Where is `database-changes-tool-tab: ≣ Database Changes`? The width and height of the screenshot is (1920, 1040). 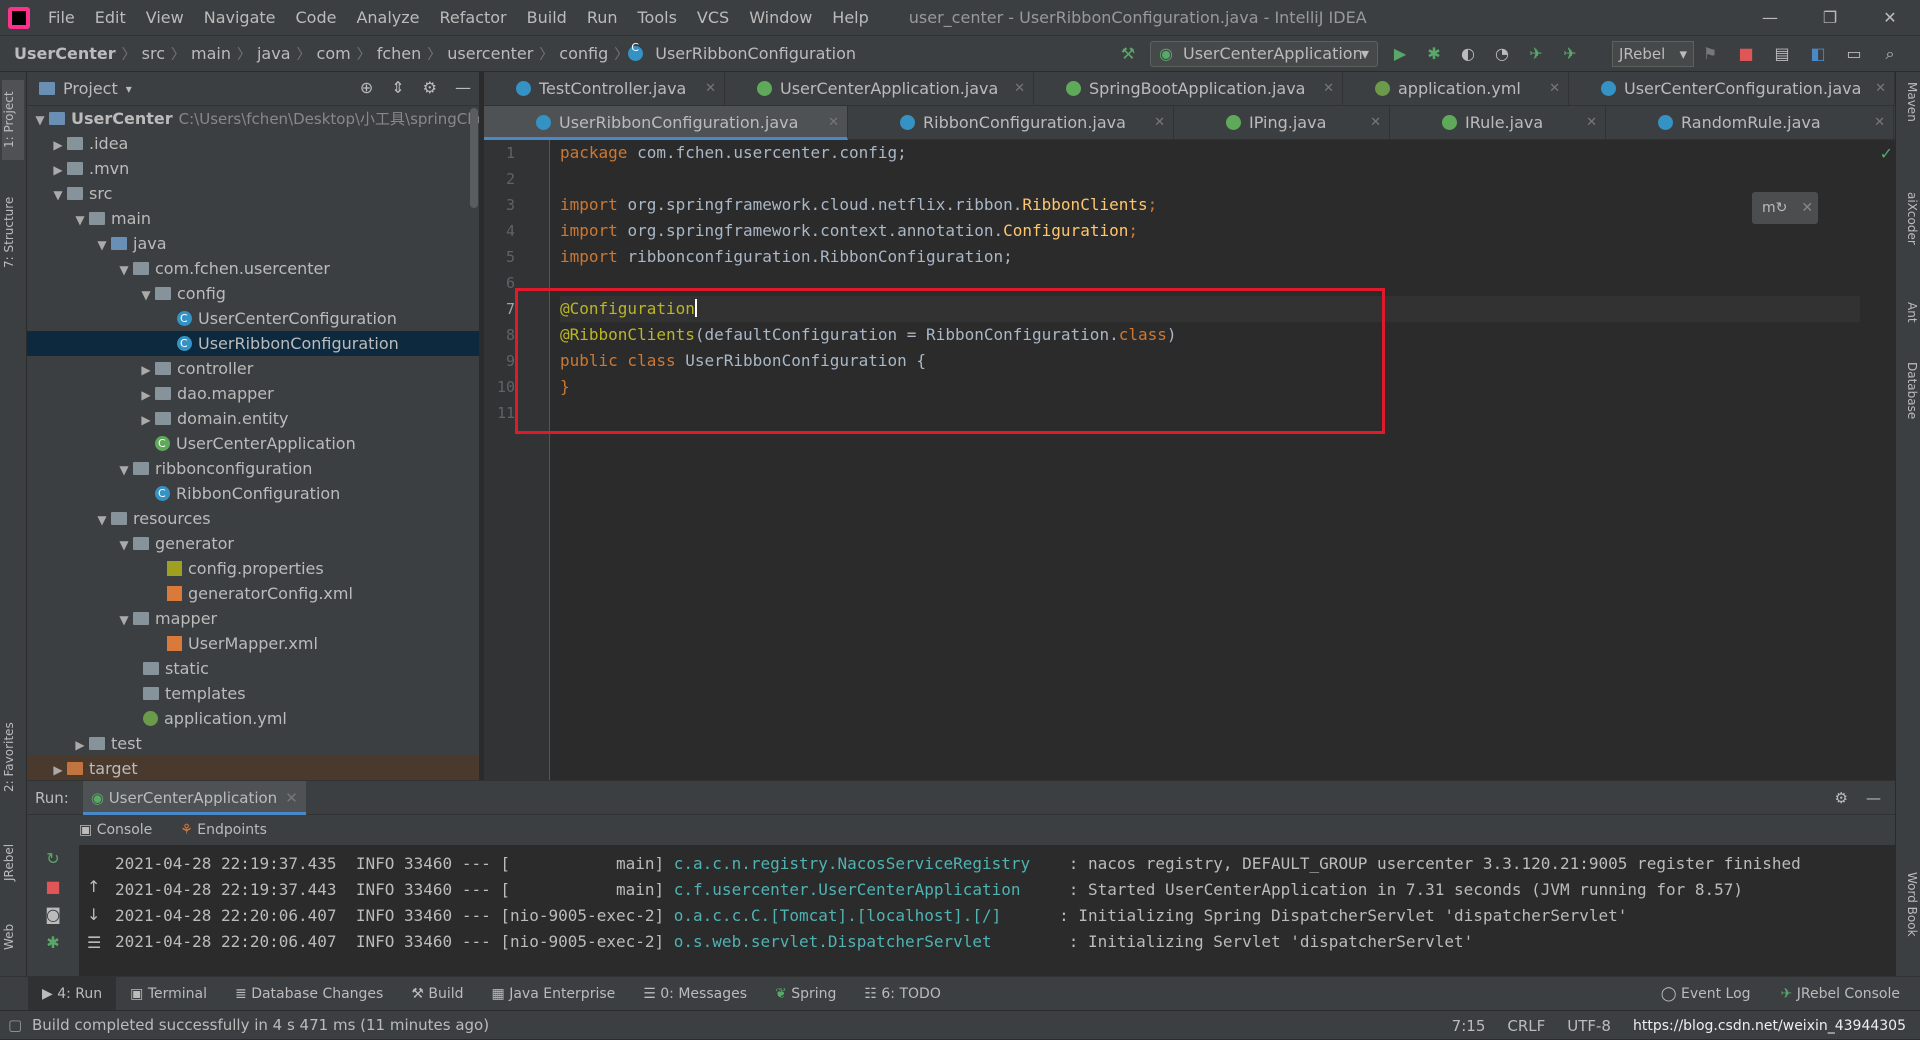 database-changes-tool-tab: ≣ Database Changes is located at coordinates (309, 994).